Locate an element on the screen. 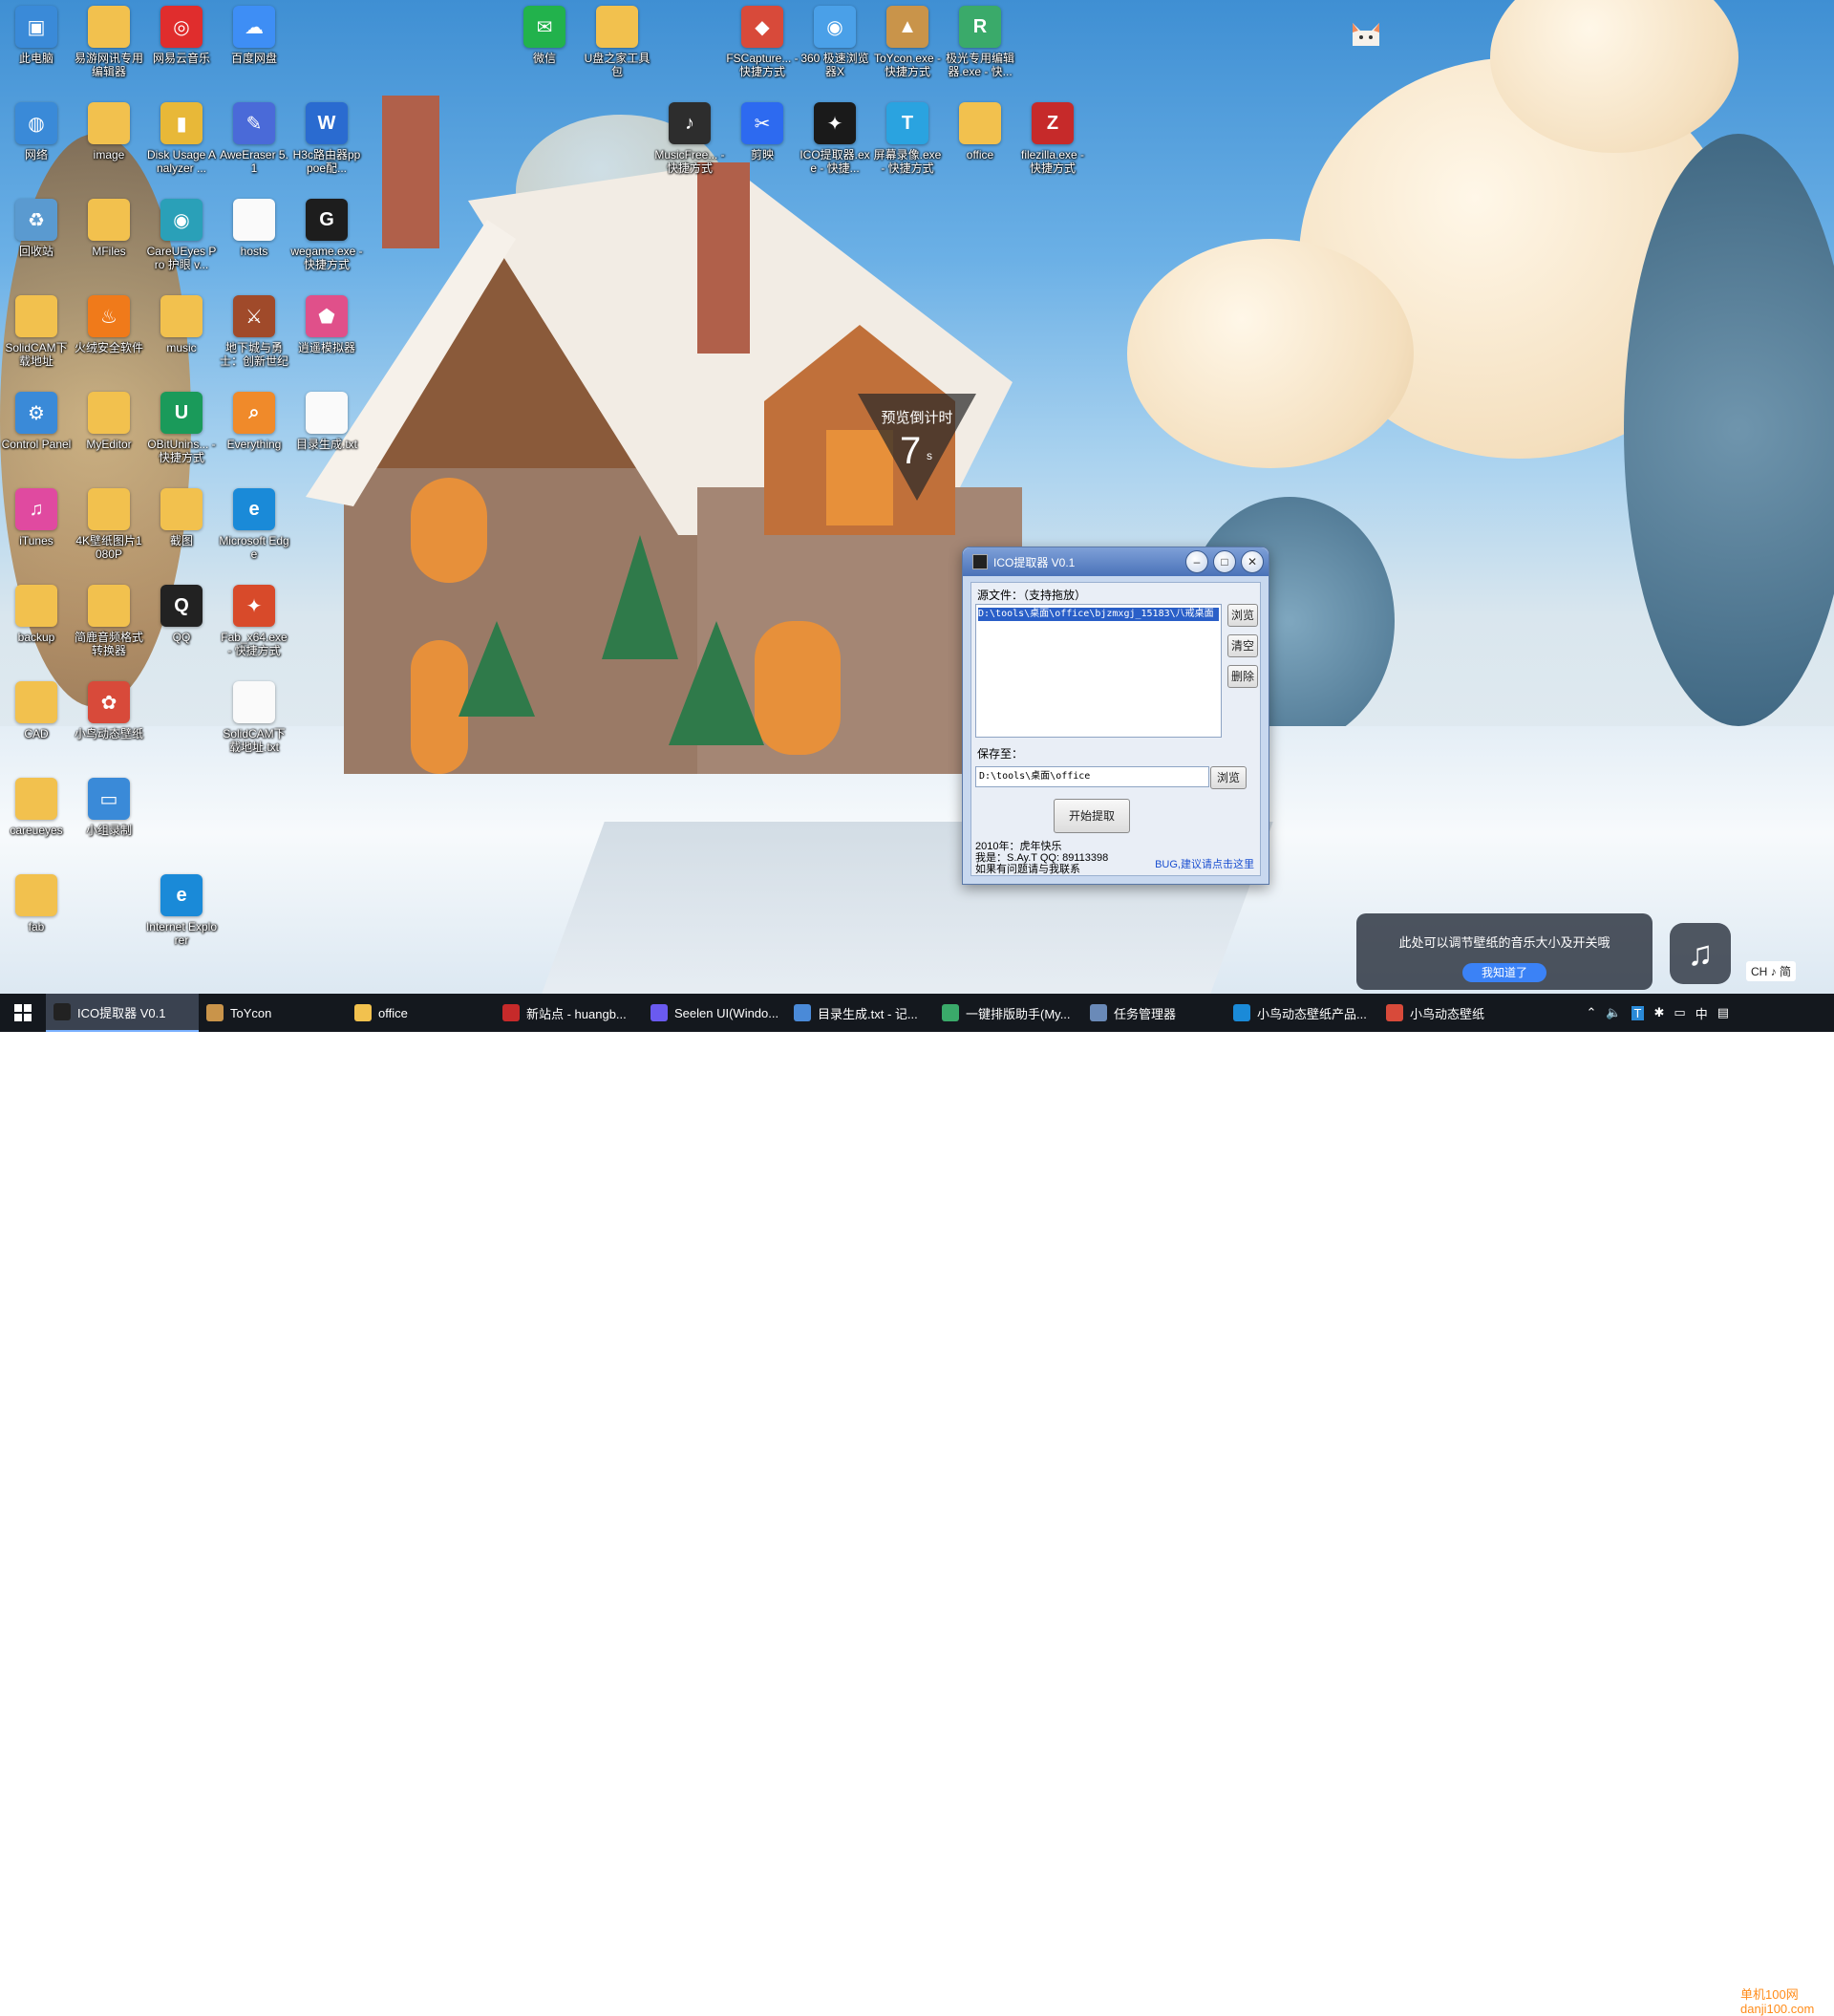 This screenshot has width=1834, height=2016. desktop-icon: CAD is located at coordinates (37, 710).